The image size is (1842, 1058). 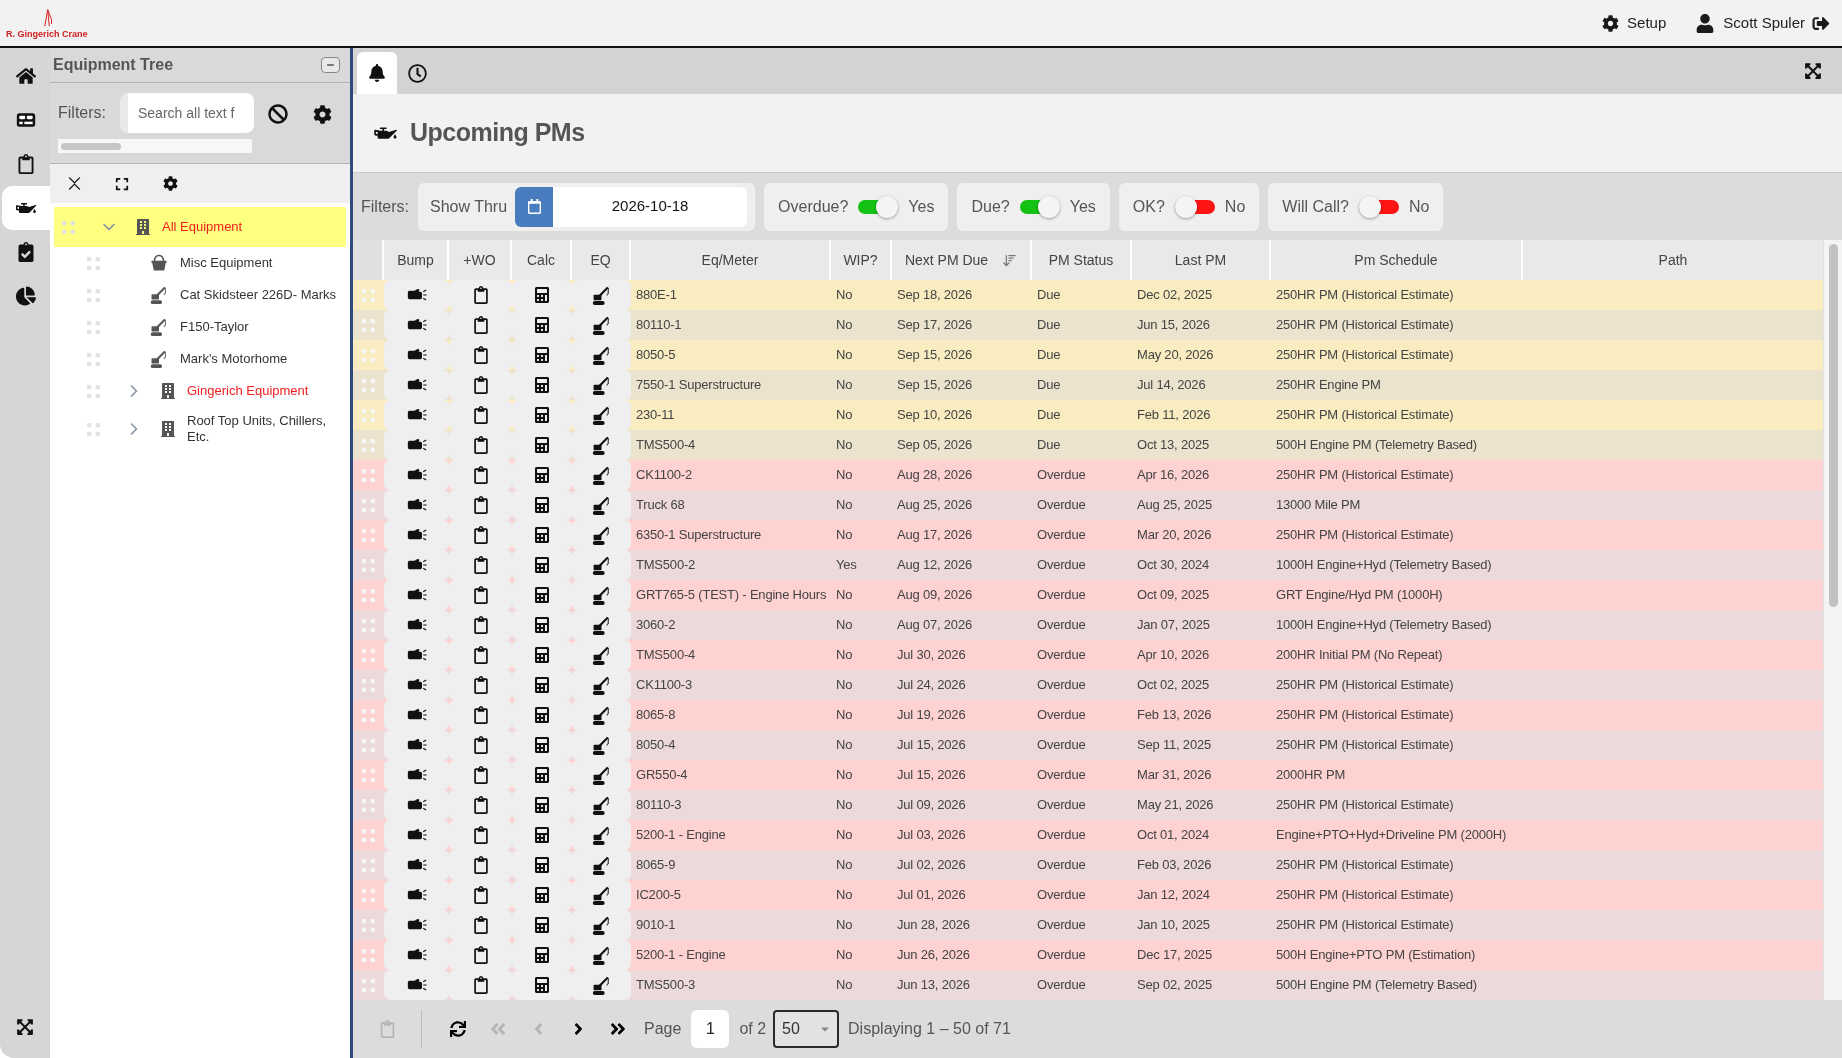 What do you see at coordinates (1376, 955) in the screenshot?
I see `table-cell-text: 500H Engine+PTO PM (Estimation)` at bounding box center [1376, 955].